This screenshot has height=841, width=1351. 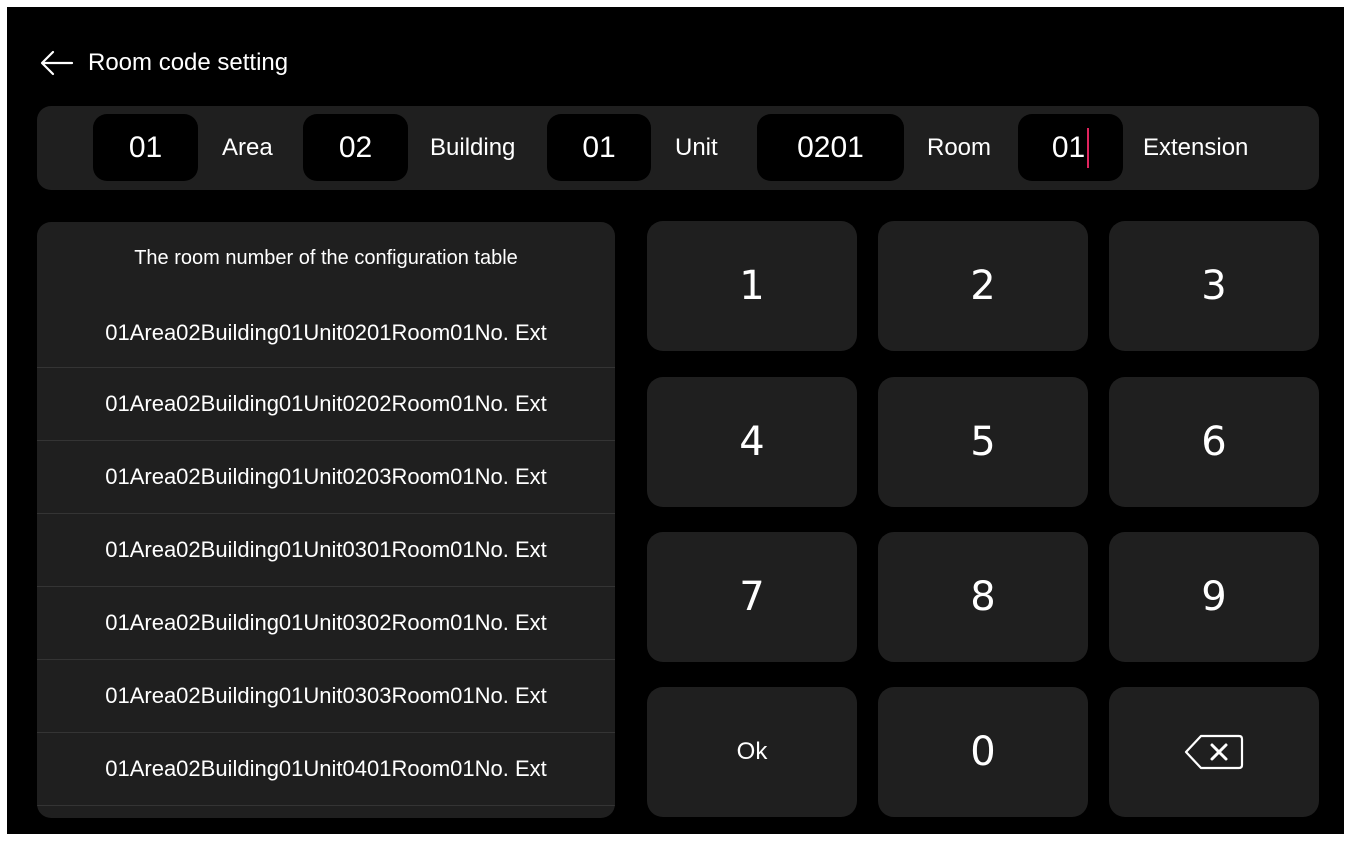 I want to click on table-row: 01Area02Building01Unit0303Room01No. Ext, so click(x=326, y=696).